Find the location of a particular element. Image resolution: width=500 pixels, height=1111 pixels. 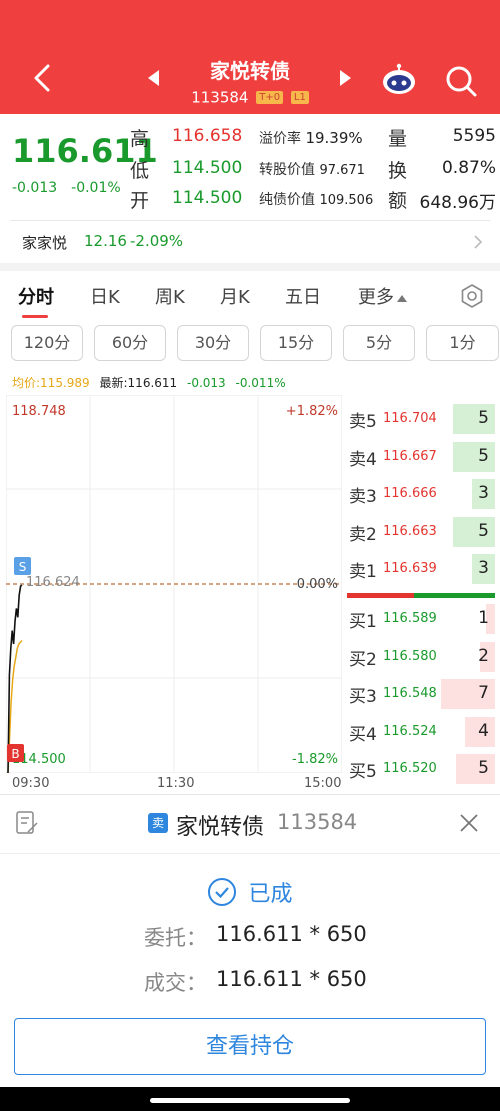

sell-ratio-segment is located at coordinates (454, 595).